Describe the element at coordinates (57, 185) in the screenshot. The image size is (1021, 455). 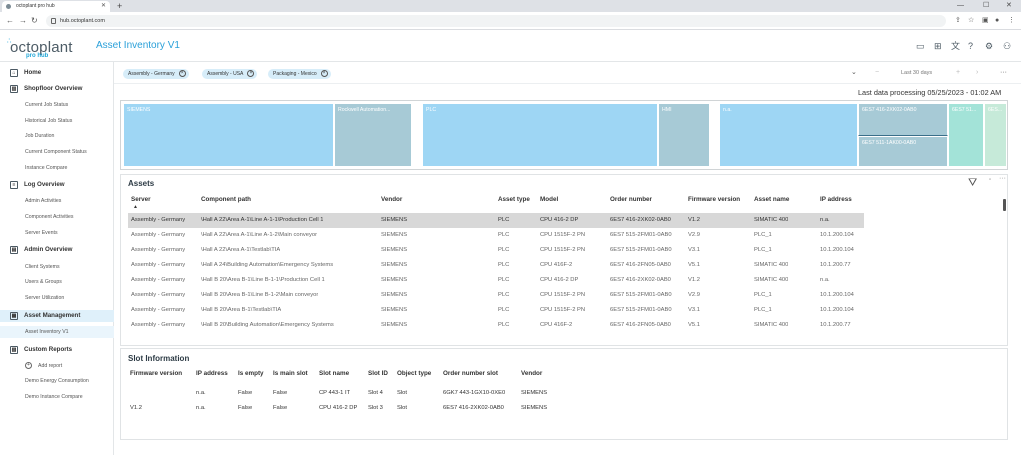
I see `sidebar-section-log: ≡ Log Overview` at that location.